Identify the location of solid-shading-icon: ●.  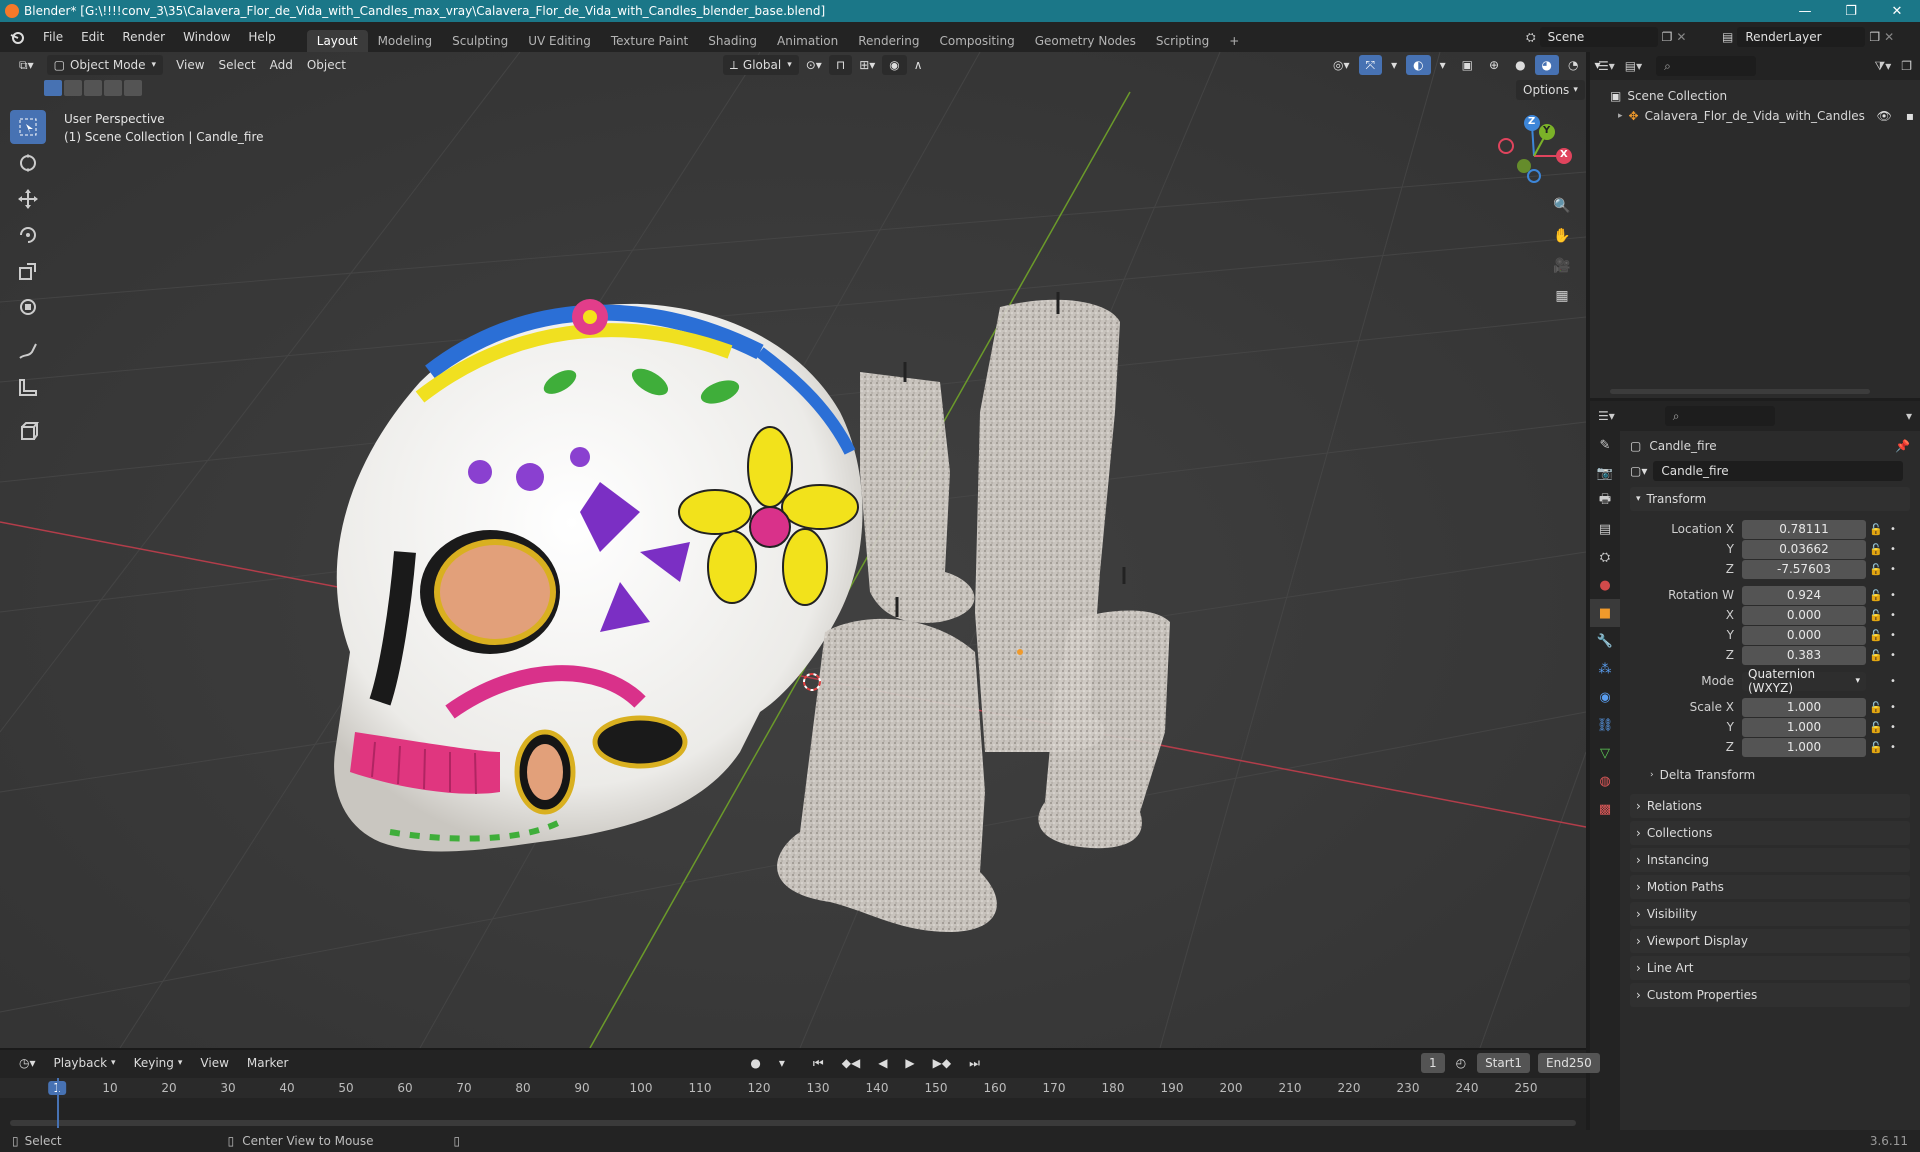
(1520, 65).